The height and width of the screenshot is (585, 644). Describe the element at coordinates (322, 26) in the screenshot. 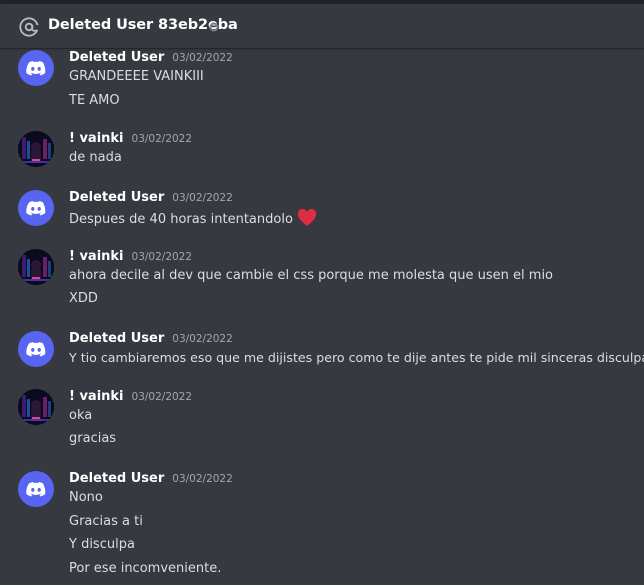

I see `channel-header: Deleted User 83eb2eba` at that location.